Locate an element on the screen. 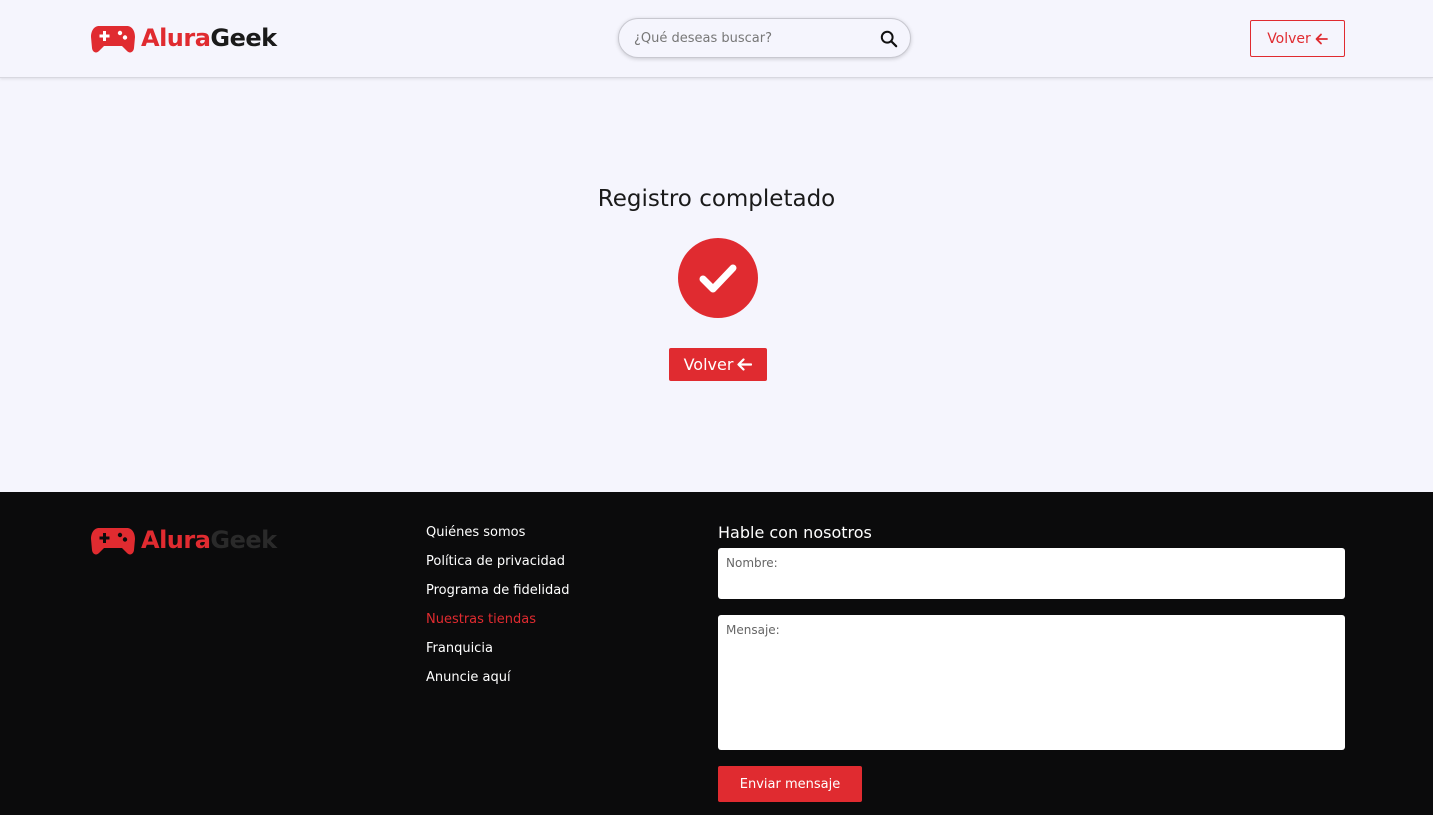  check-circle-icon is located at coordinates (718, 278).